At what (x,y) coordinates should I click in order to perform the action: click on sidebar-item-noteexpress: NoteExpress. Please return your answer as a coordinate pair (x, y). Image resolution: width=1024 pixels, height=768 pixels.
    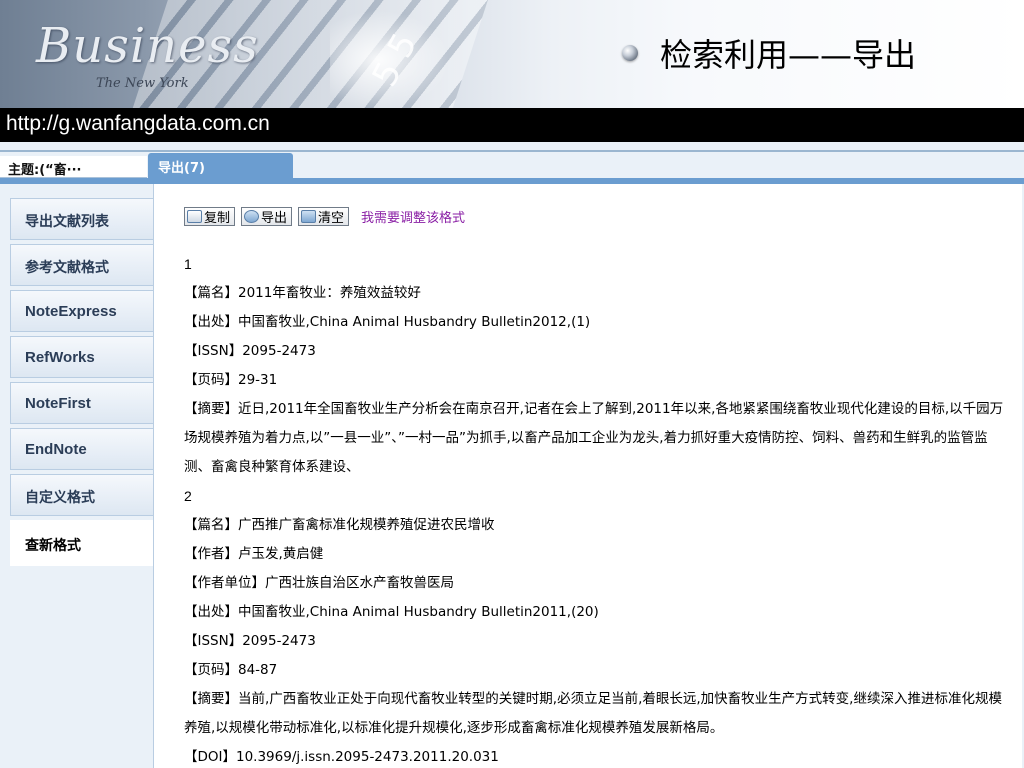
    Looking at the image, I should click on (81, 311).